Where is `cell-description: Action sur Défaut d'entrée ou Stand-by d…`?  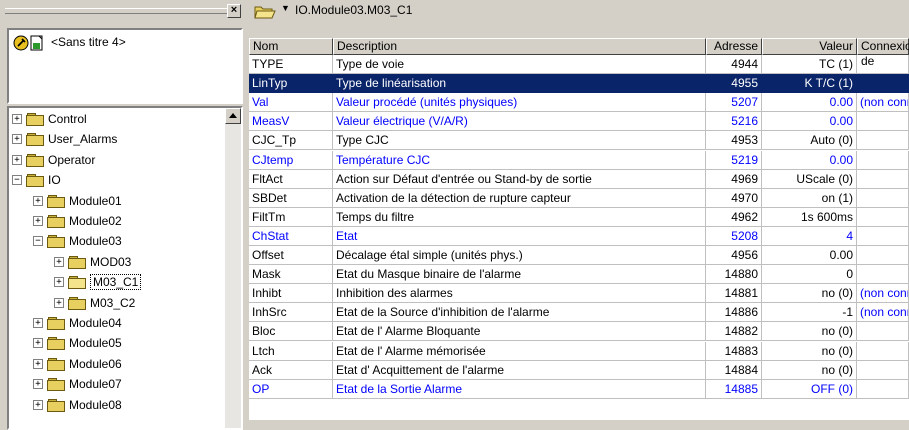
cell-description: Action sur Défaut d'entrée ou Stand-by d… is located at coordinates (519, 179).